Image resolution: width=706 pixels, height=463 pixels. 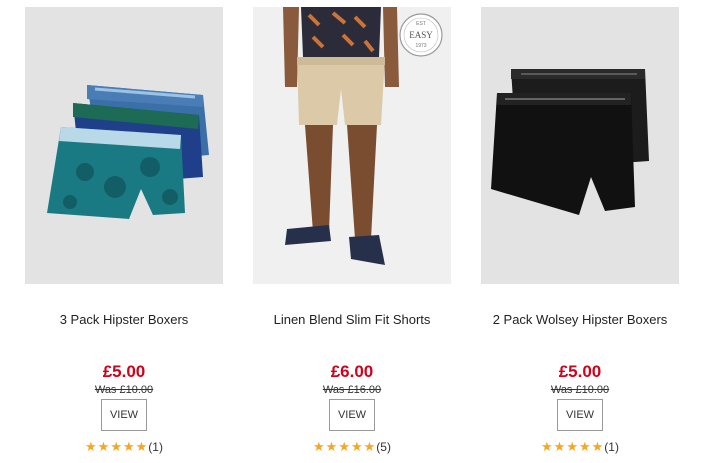 I want to click on black-boxers-illustration, so click(x=570, y=142).